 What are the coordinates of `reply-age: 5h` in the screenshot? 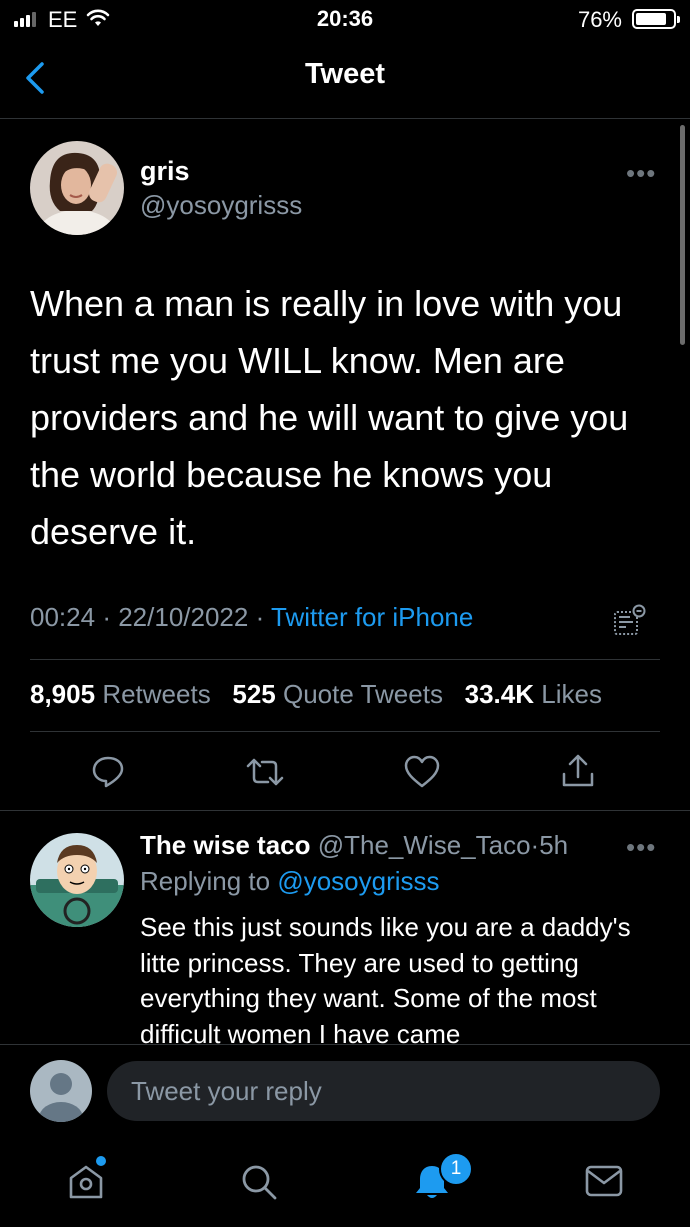 It's located at (554, 845).